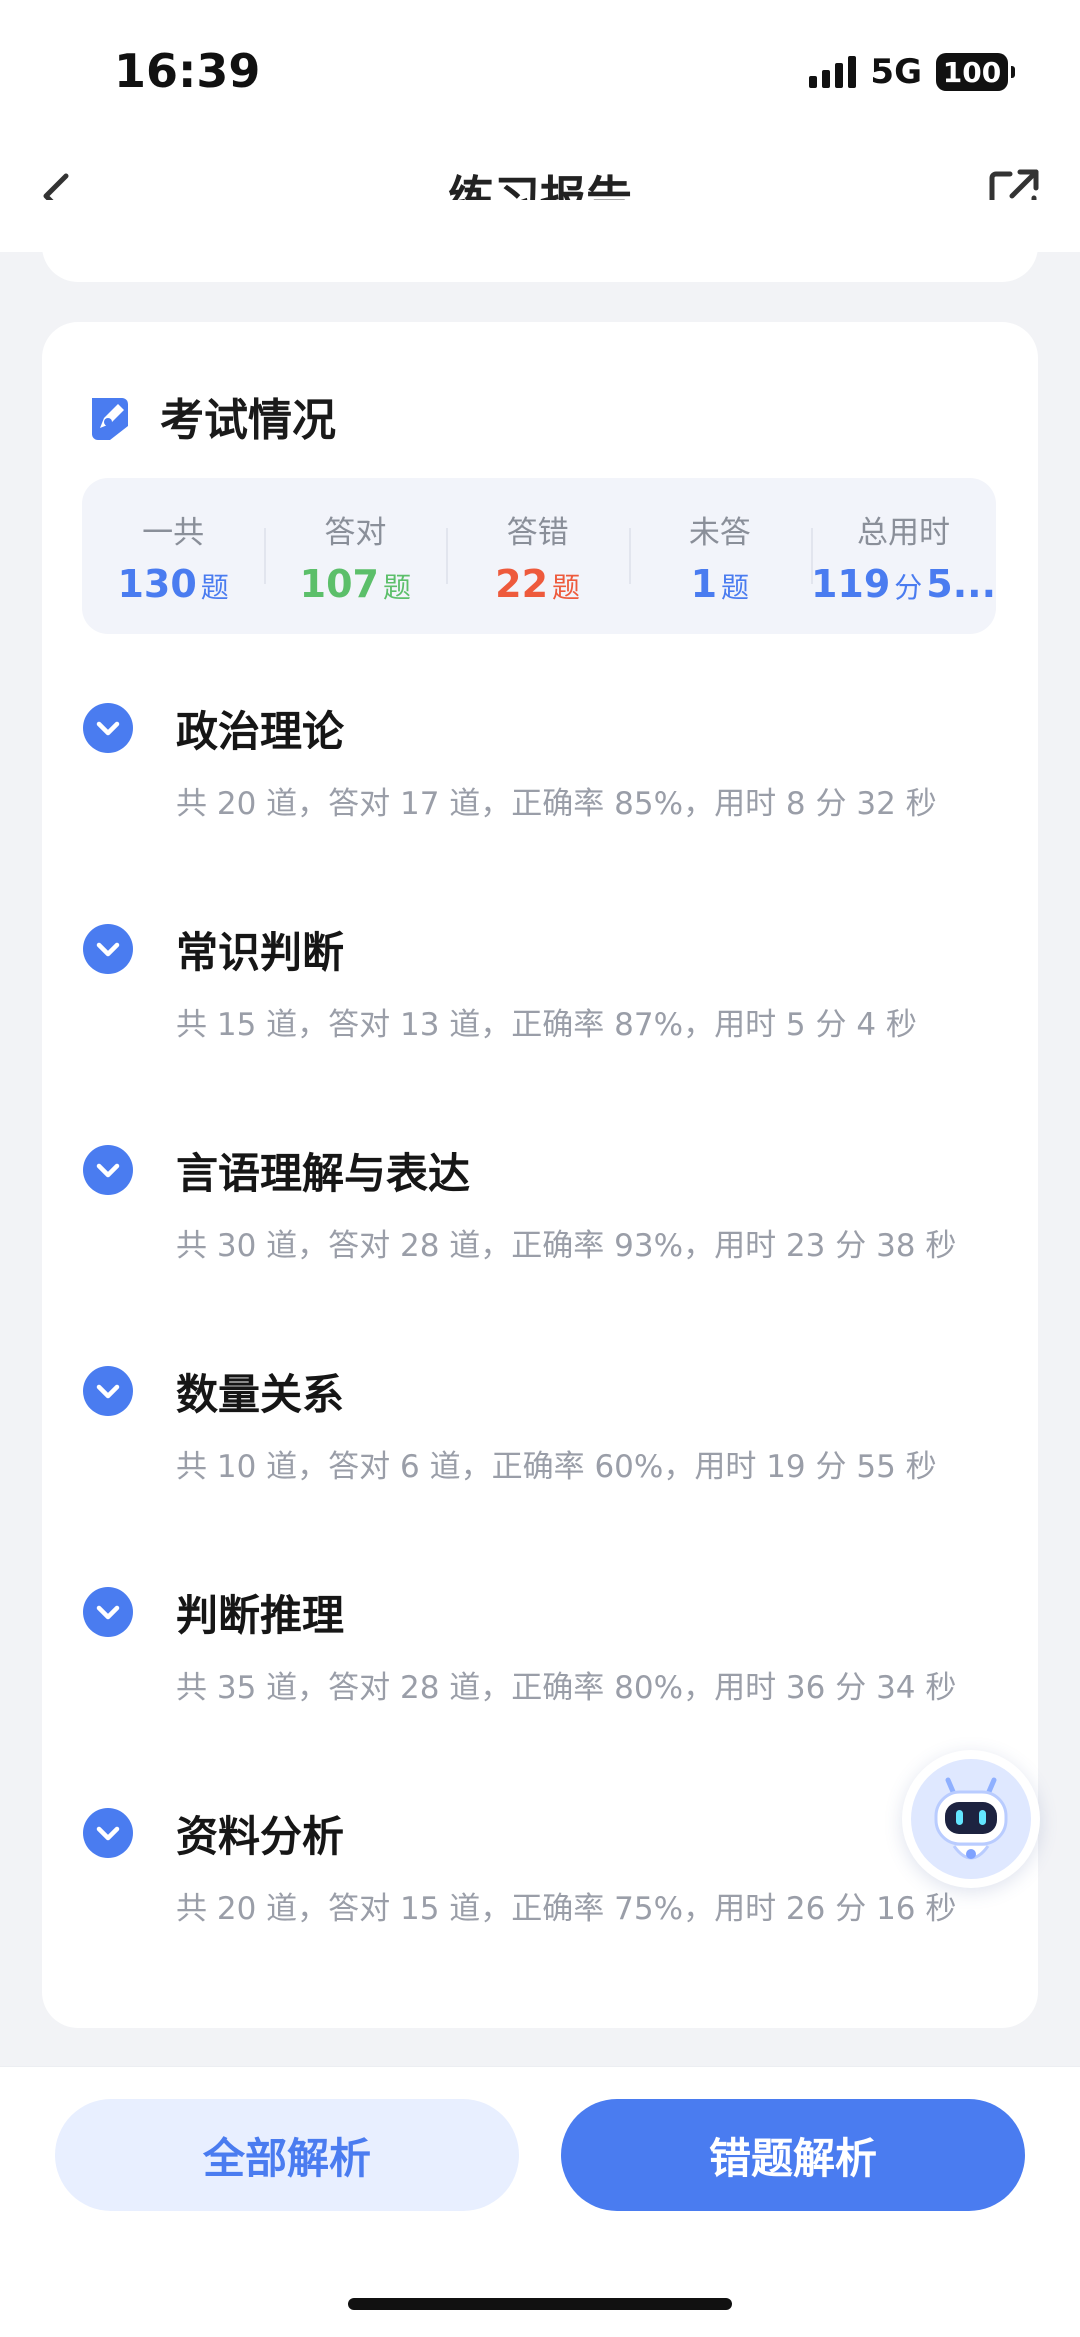 The width and height of the screenshot is (1080, 2337). Describe the element at coordinates (720, 583) in the screenshot. I see `stat-value: 1题` at that location.